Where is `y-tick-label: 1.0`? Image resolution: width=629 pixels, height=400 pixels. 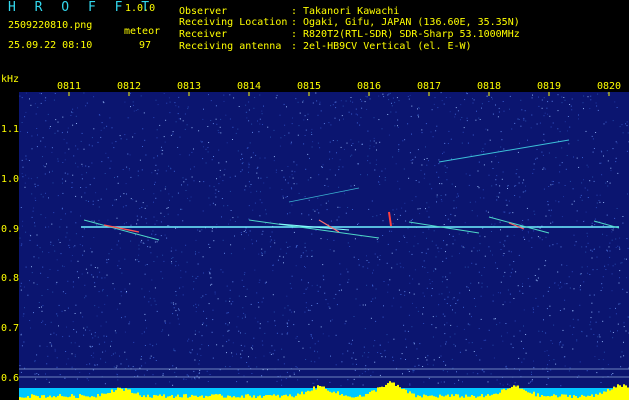
y-tick-label: 1.0 is located at coordinates (10, 179).